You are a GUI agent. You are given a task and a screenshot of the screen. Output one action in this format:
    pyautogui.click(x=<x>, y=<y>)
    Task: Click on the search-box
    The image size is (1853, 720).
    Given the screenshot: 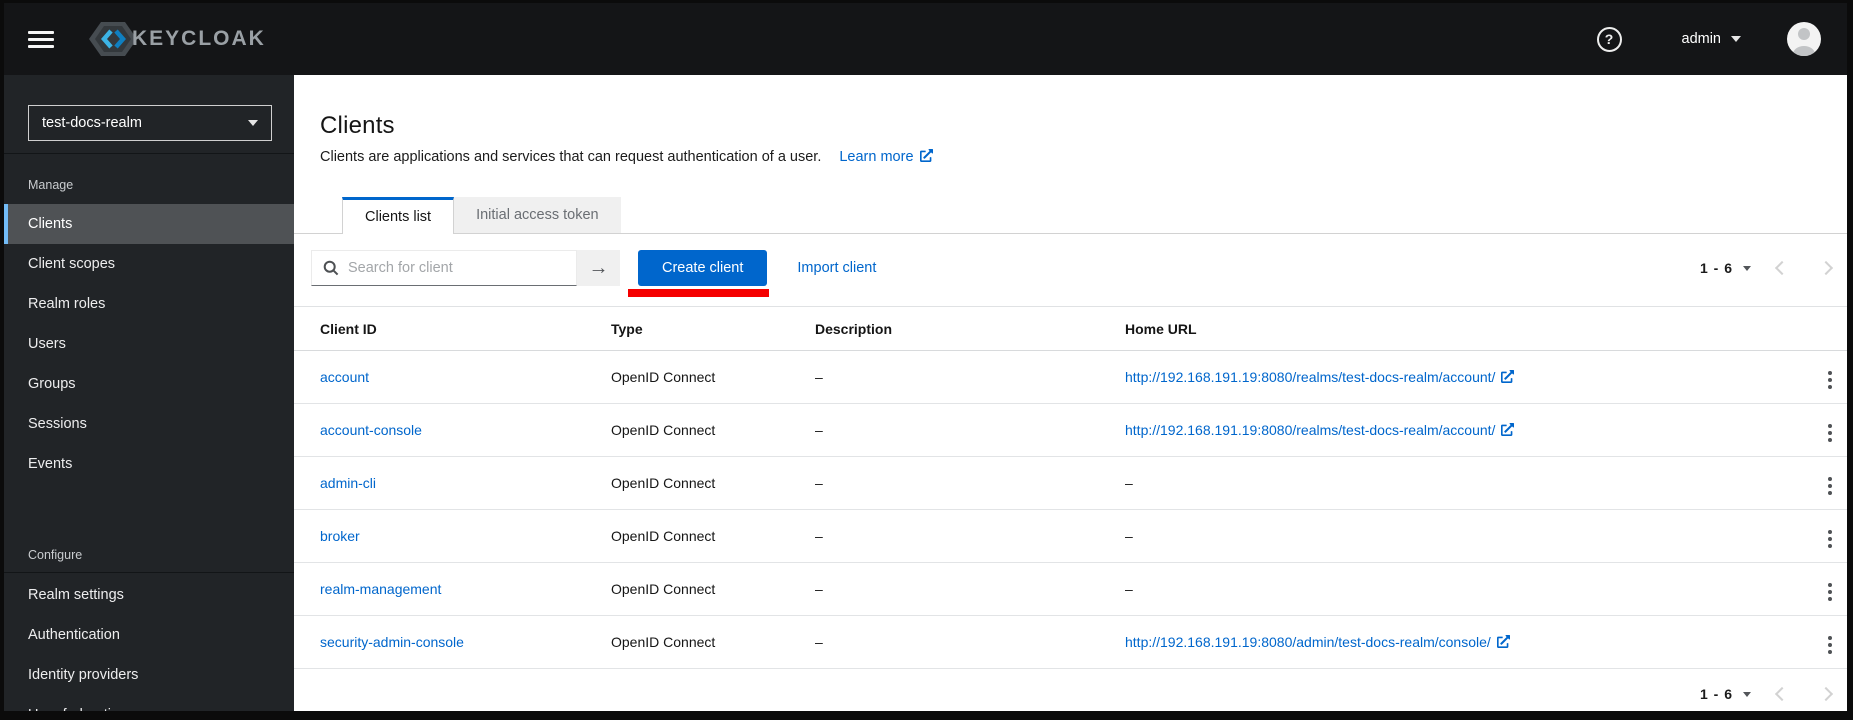 What is the action you would take?
    pyautogui.click(x=444, y=268)
    